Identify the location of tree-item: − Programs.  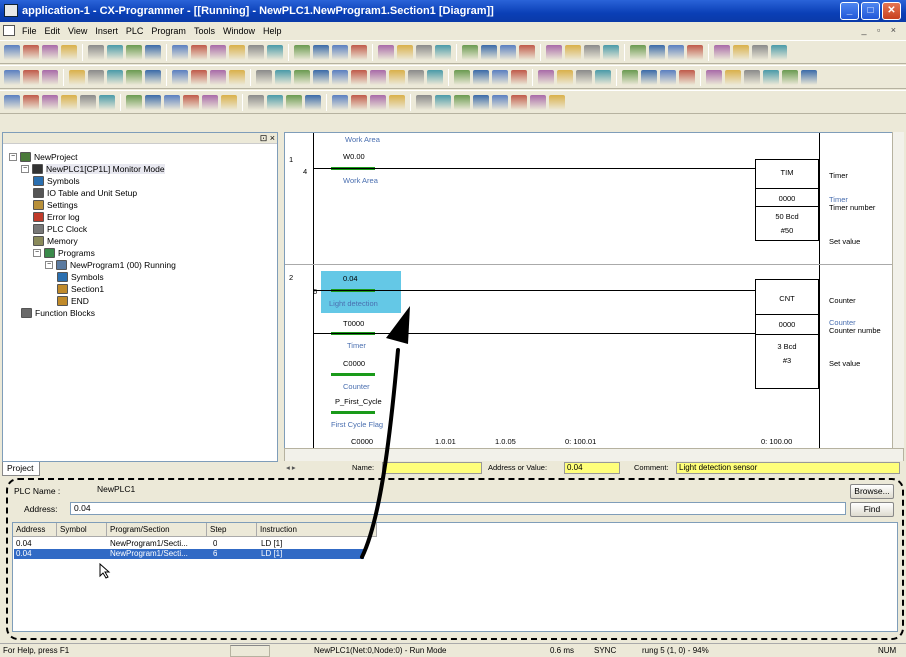
(64, 253).